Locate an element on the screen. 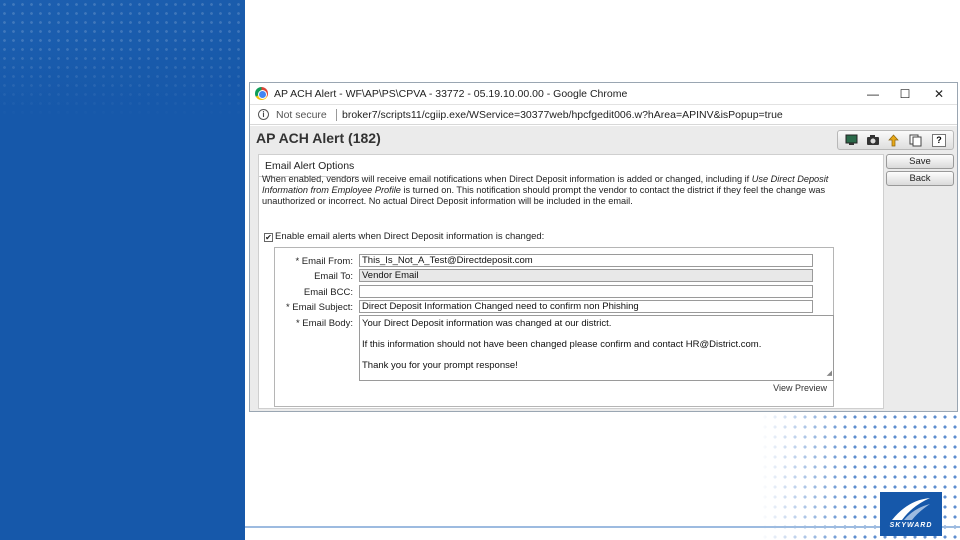 This screenshot has width=960, height=540. copy-icon is located at coordinates (915, 140).